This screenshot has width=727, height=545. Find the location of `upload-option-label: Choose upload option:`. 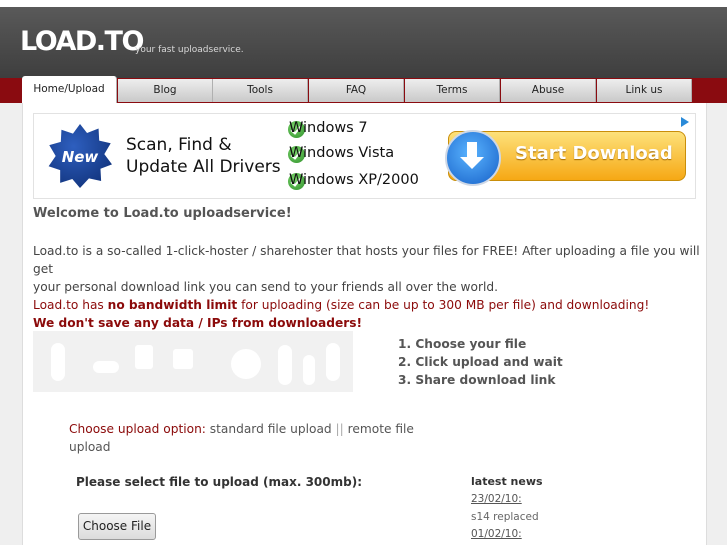

upload-option-label: Choose upload option: is located at coordinates (137, 429).